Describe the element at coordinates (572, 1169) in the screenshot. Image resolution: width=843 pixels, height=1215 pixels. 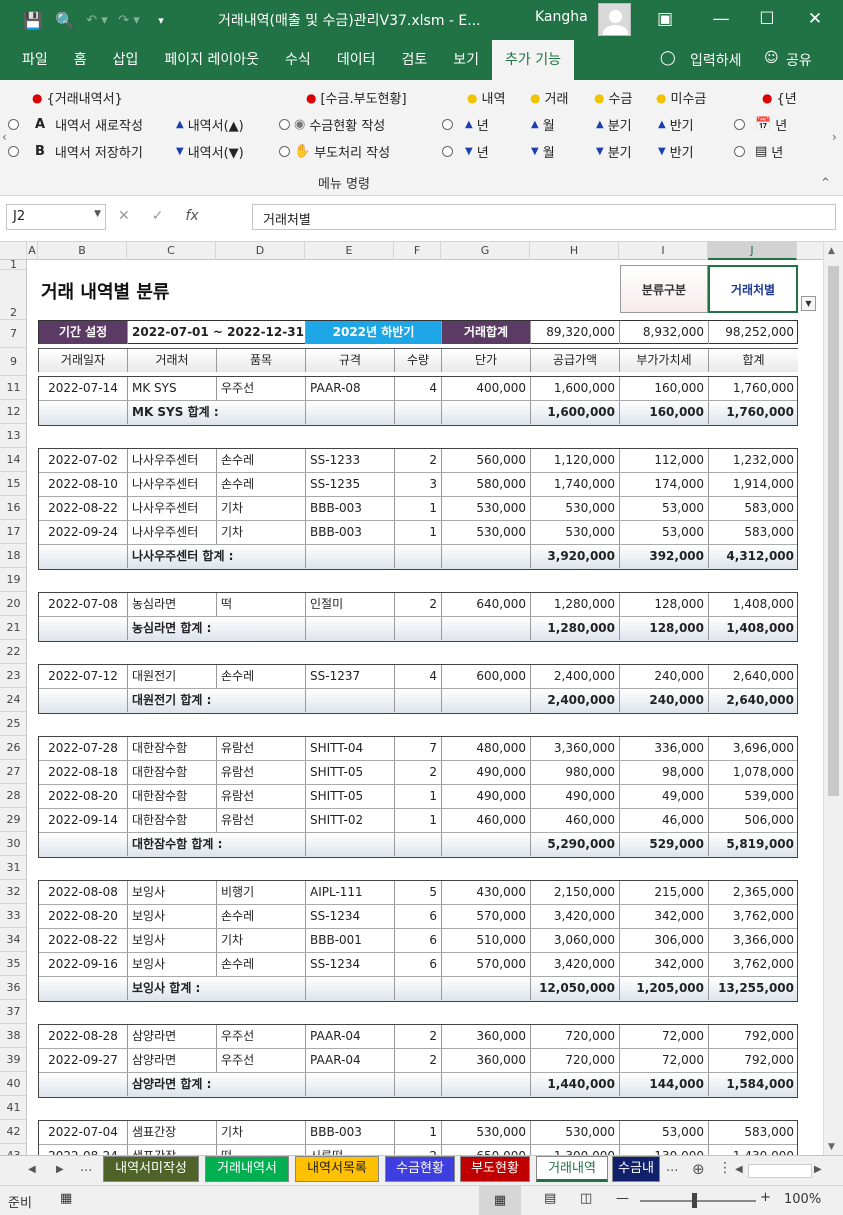
I see `sheet-tab-5: 거래내역` at that location.